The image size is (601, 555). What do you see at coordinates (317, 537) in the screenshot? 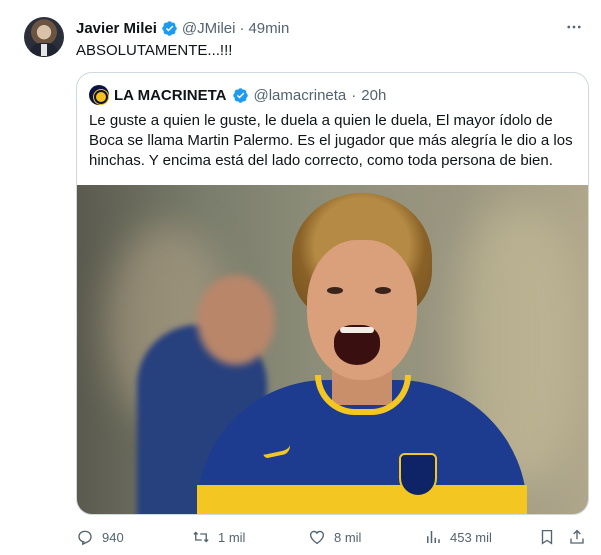
I see `like-icon` at bounding box center [317, 537].